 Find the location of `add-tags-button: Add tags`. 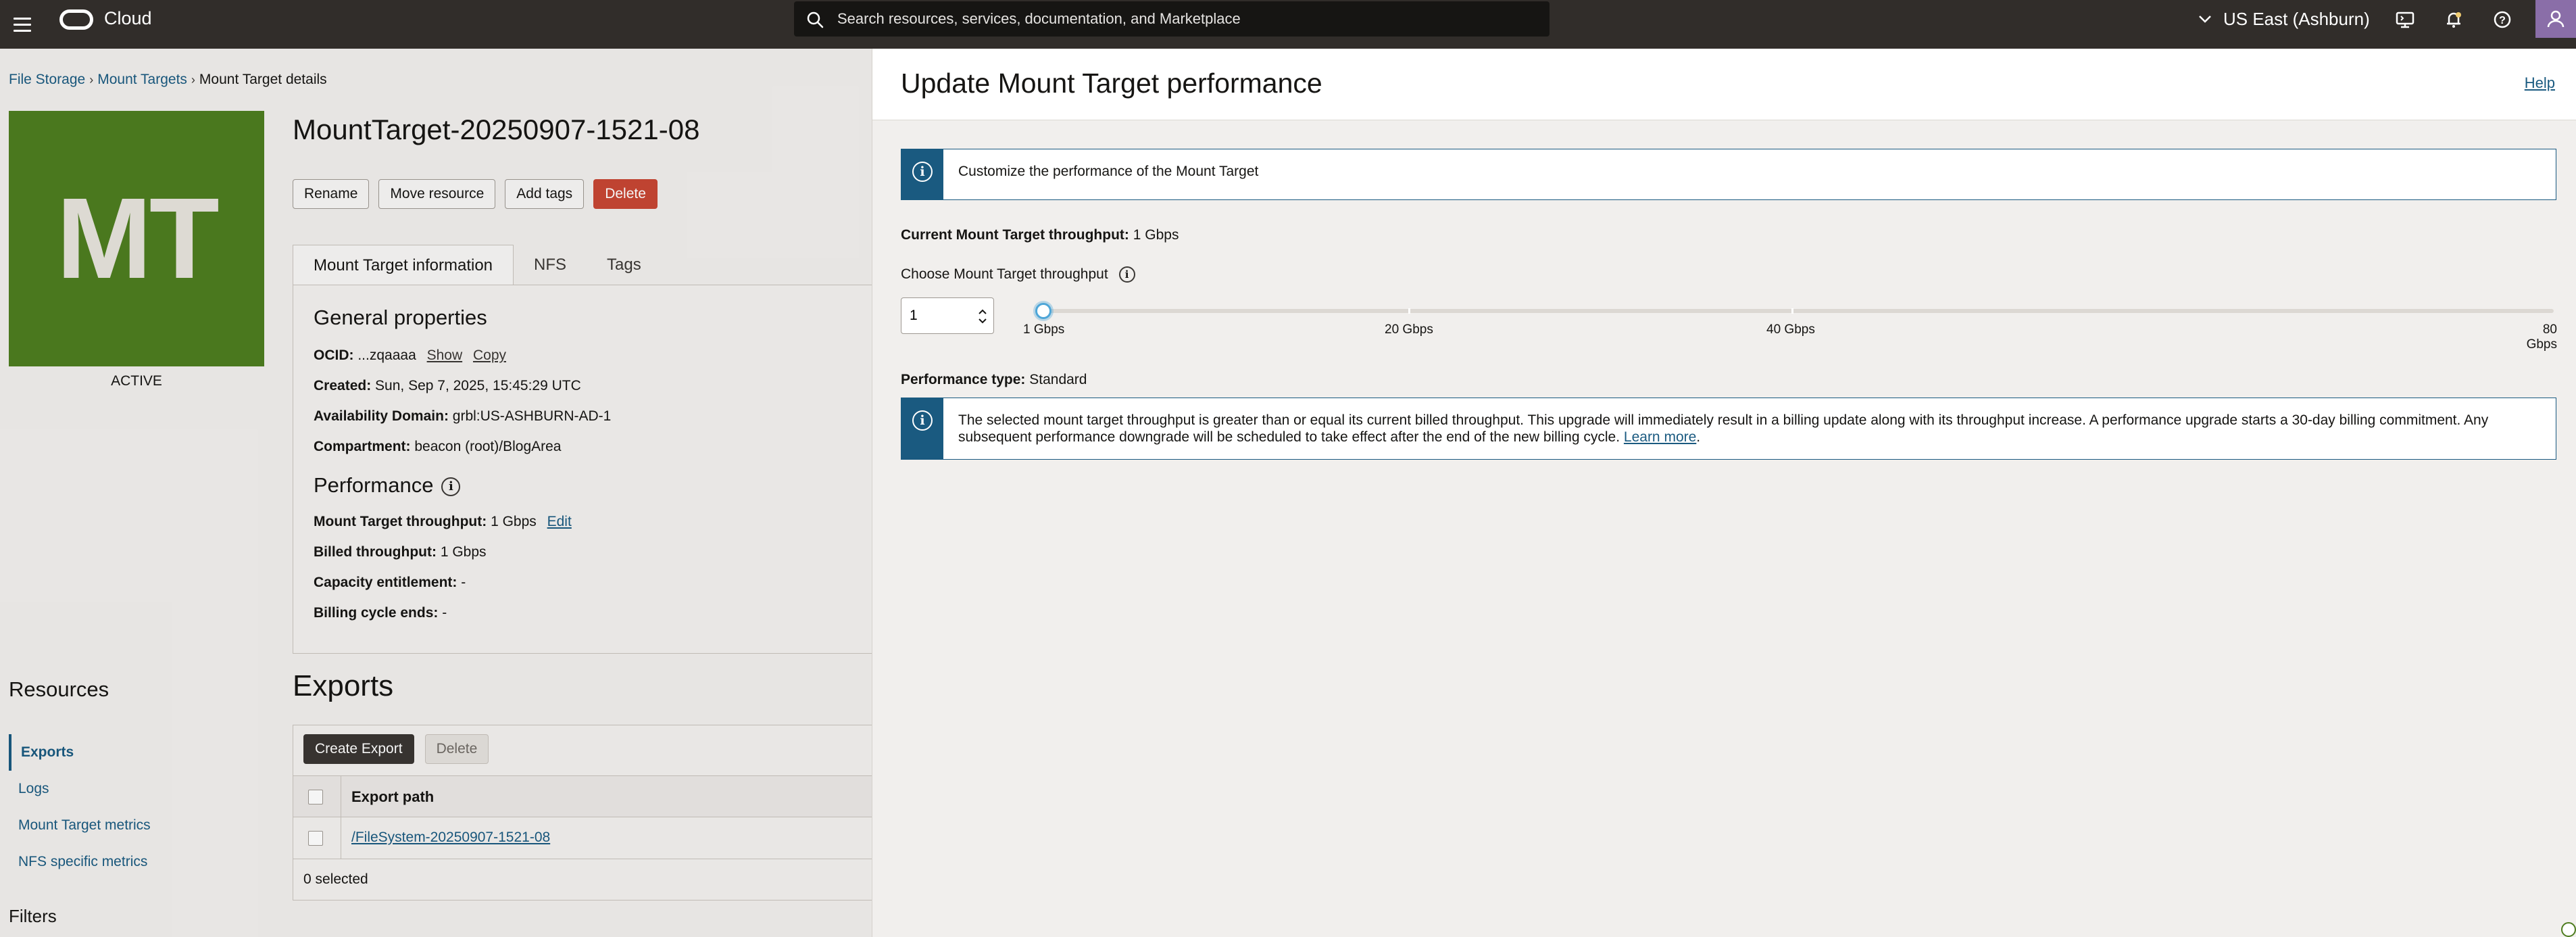

add-tags-button: Add tags is located at coordinates (545, 194).